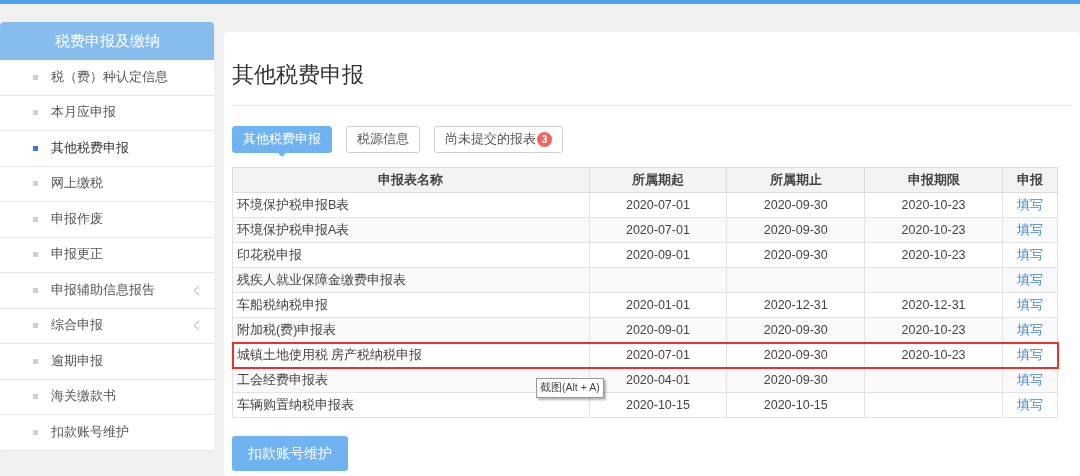 This screenshot has width=1080, height=476. I want to click on sidebar-item: 网上缴税, so click(107, 184).